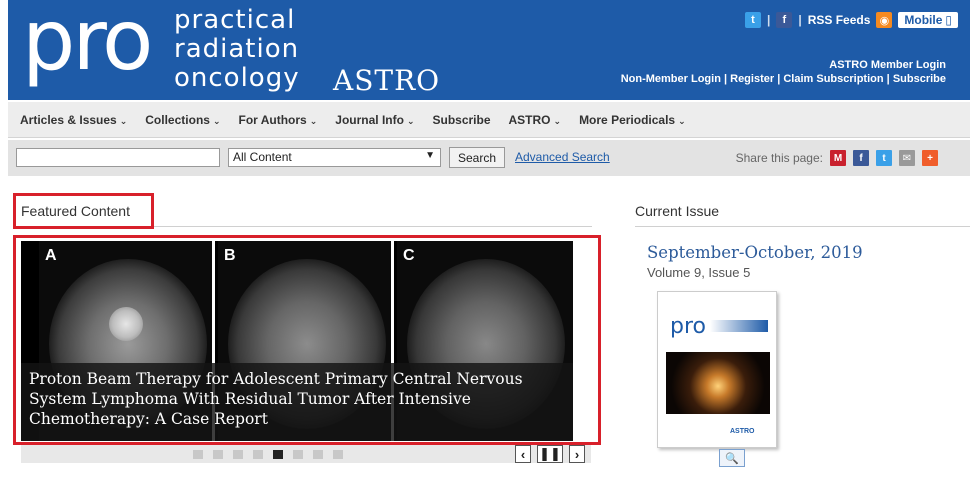 The width and height of the screenshot is (978, 480). I want to click on share-label: Share this page:, so click(779, 158).